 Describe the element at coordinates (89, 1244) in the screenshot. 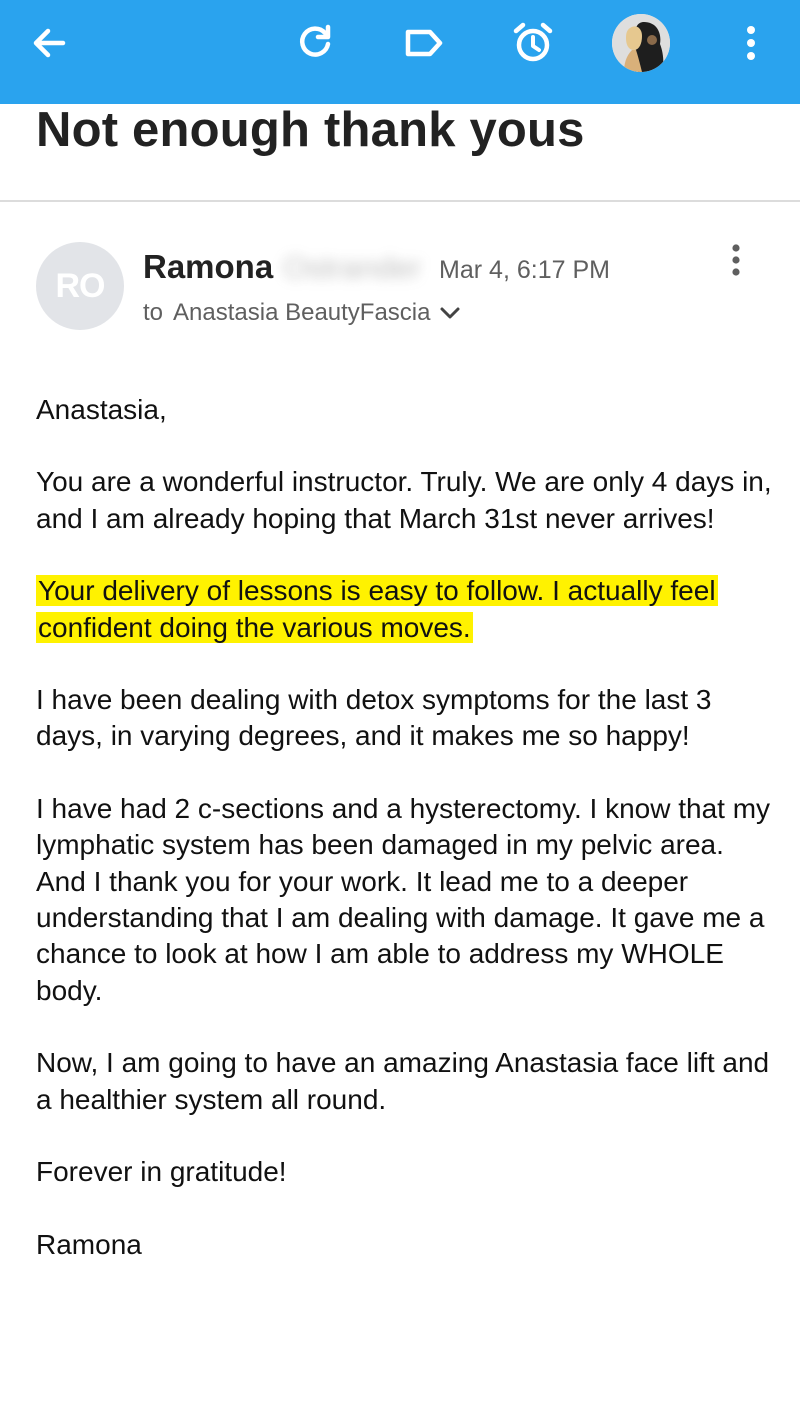

I see `signature: Ramona` at that location.